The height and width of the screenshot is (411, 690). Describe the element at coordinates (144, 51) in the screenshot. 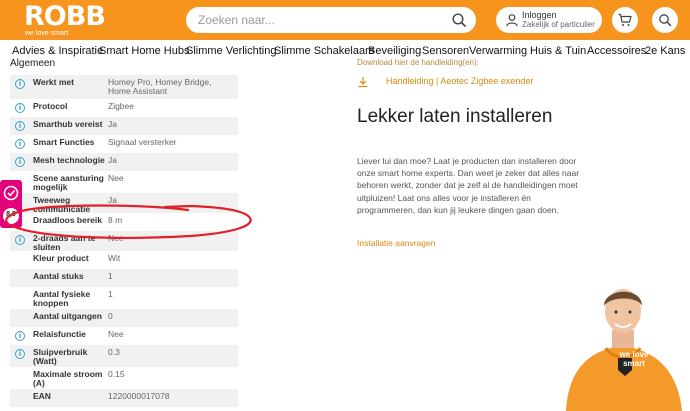

I see `nav-item-hubs: Smart Home Hubs` at that location.